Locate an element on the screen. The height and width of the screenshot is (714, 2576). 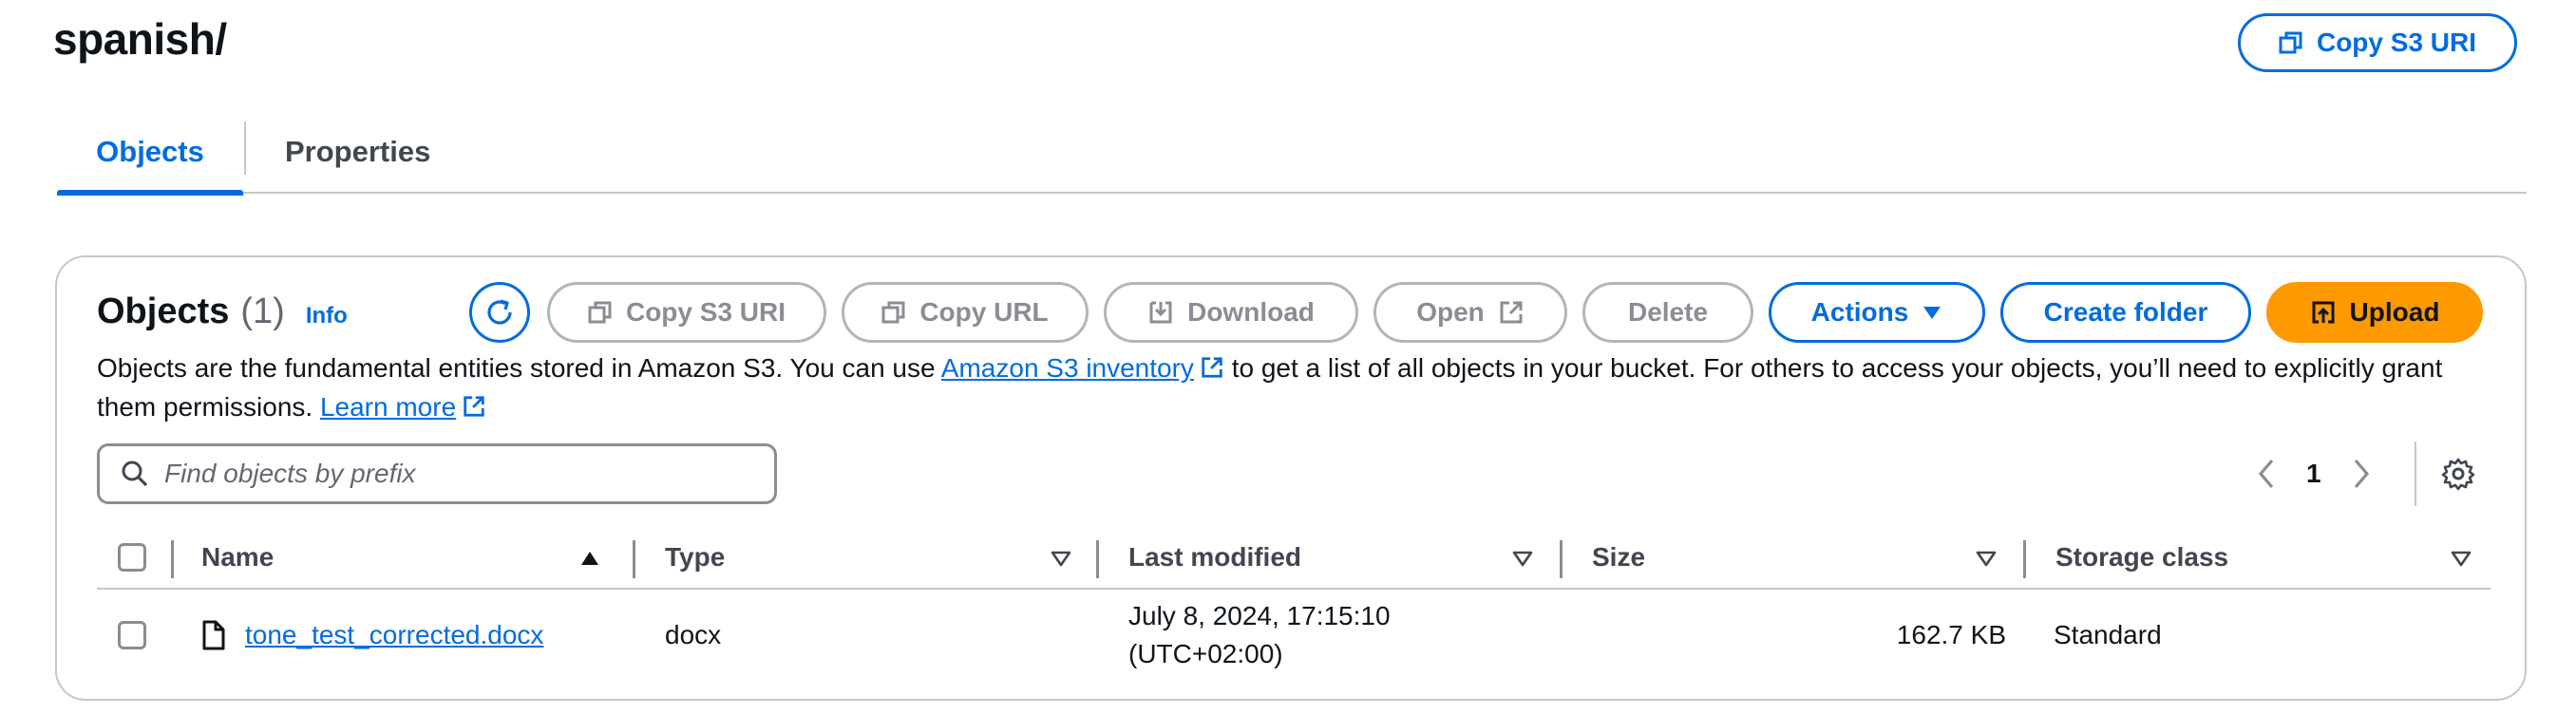
chevron-right-icon is located at coordinates (2361, 474).